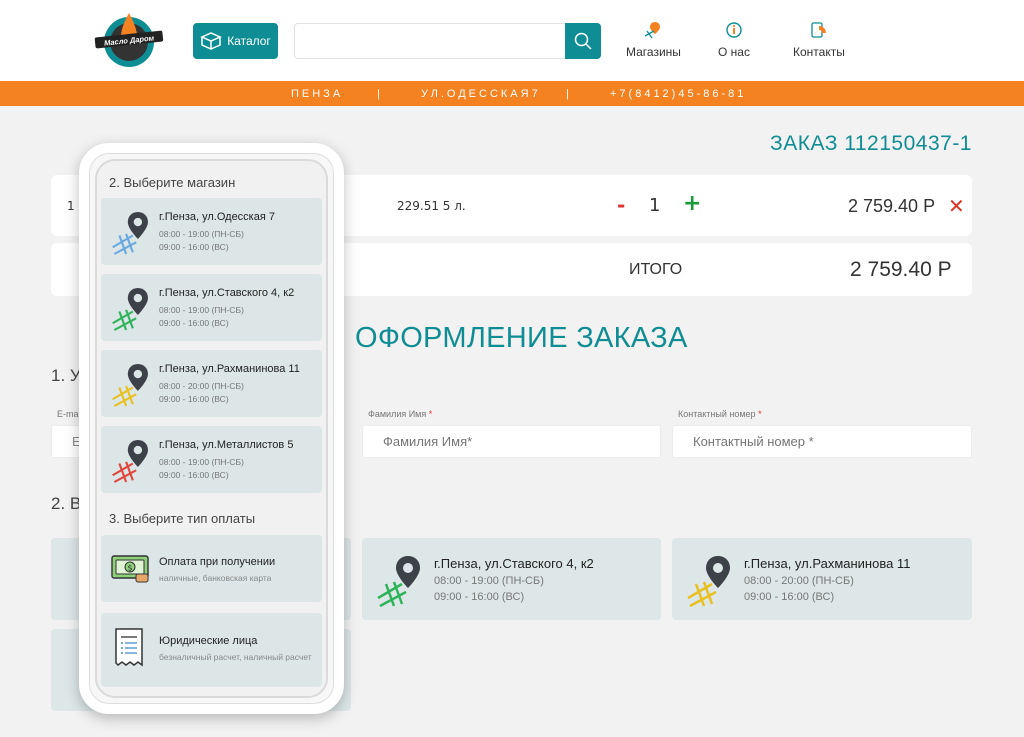 The height and width of the screenshot is (737, 1024). I want to click on catalog-button: Каталог, so click(235, 41).